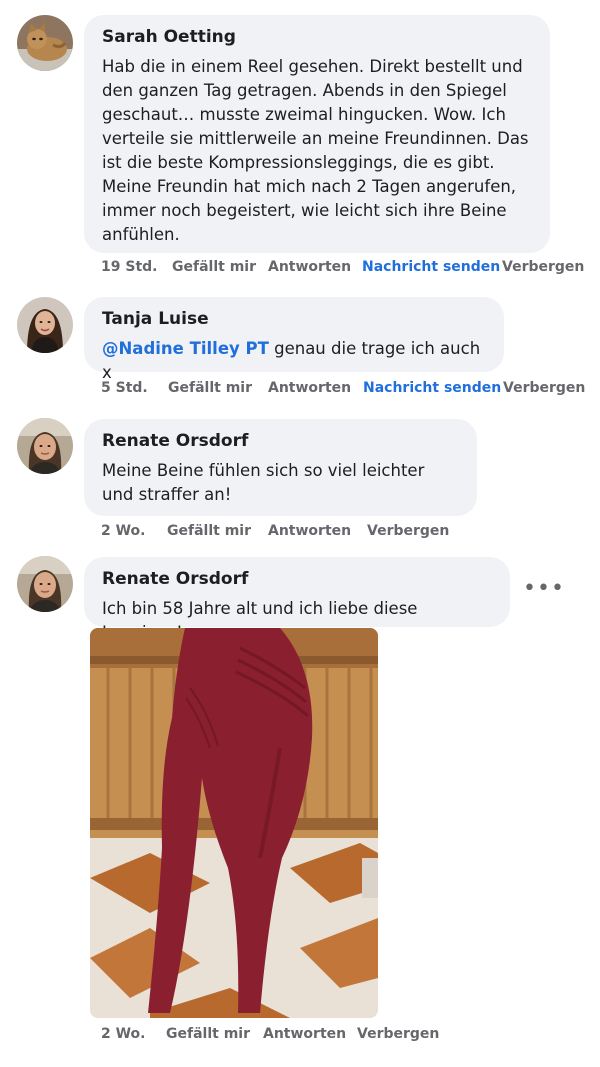 The image size is (600, 1067). I want to click on comment-timestamp: 19 Std., so click(129, 267).